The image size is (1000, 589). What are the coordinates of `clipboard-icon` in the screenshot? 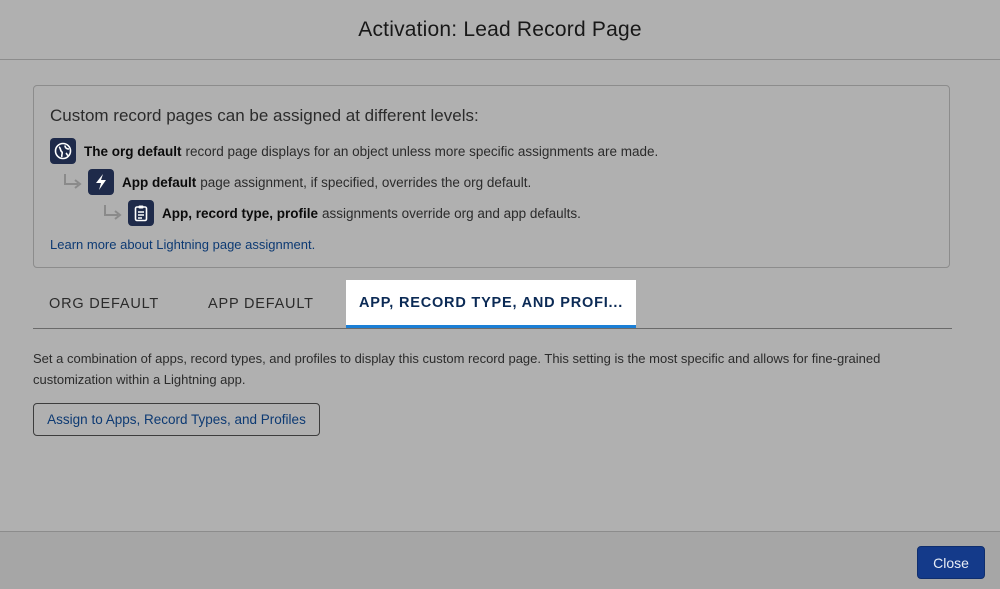 It's located at (141, 213).